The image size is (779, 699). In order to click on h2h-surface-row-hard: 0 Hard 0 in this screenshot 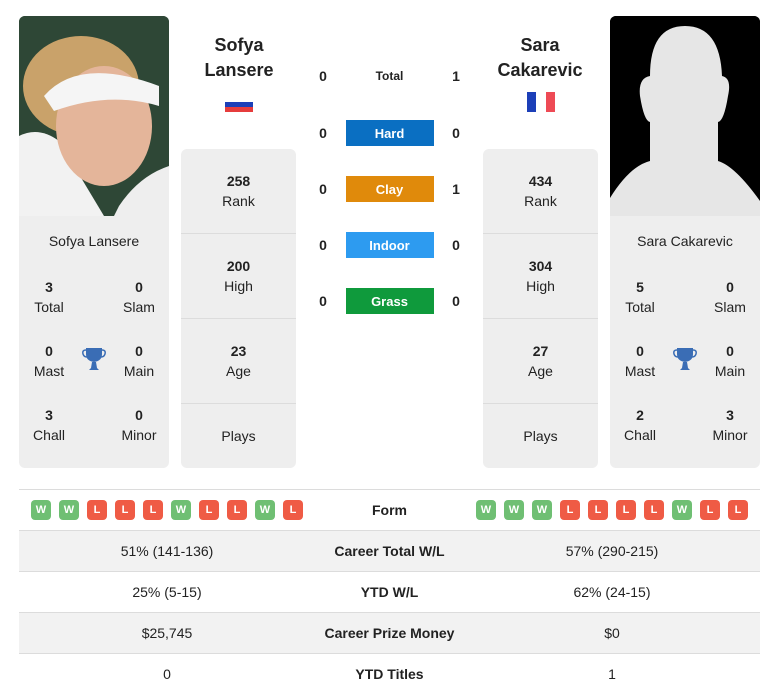, I will do `click(389, 133)`.